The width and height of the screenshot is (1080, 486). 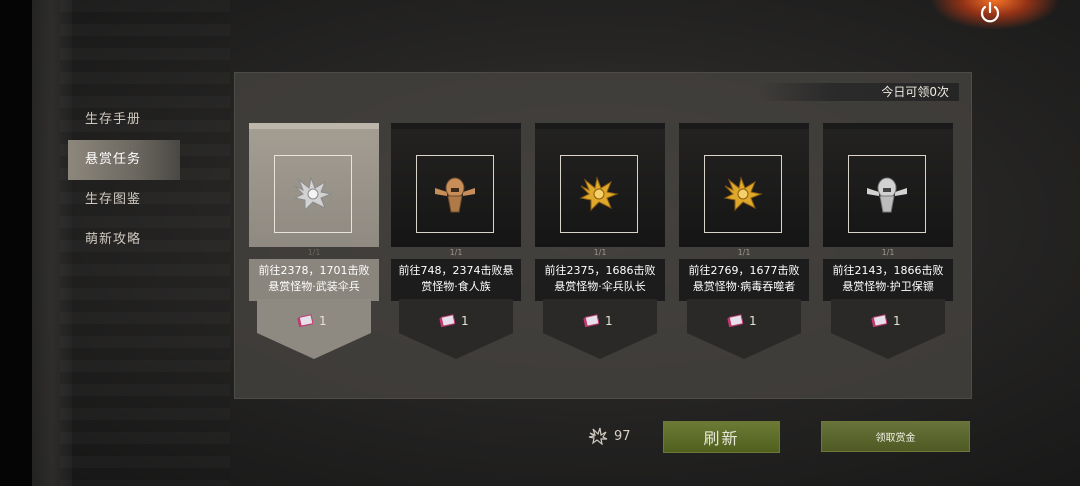 I want to click on card-description-area: 前往2769，1677击败 悬赏怪物·病毒吞噬者, so click(x=744, y=280).